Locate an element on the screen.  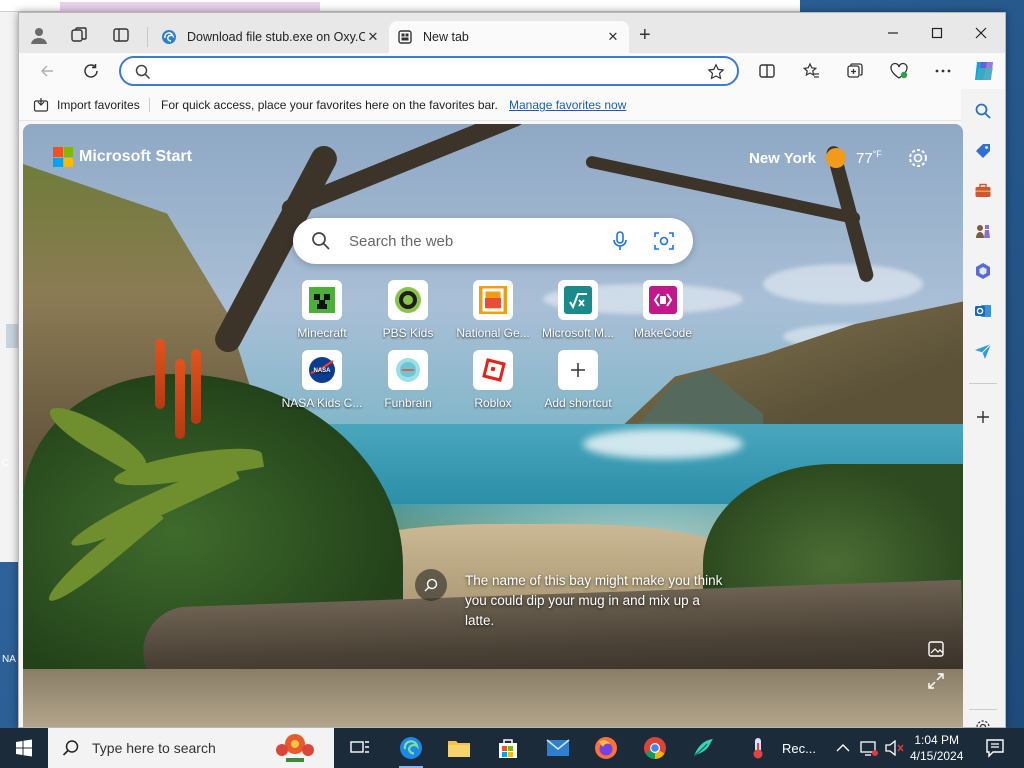
shopping-tag-icon is located at coordinates (983, 151).